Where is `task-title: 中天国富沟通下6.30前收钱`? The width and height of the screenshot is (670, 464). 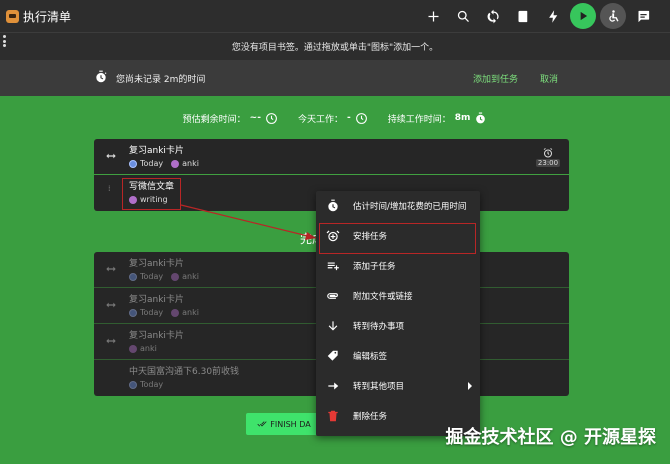 task-title: 中天国富沟通下6.30前收钱 is located at coordinates (184, 372).